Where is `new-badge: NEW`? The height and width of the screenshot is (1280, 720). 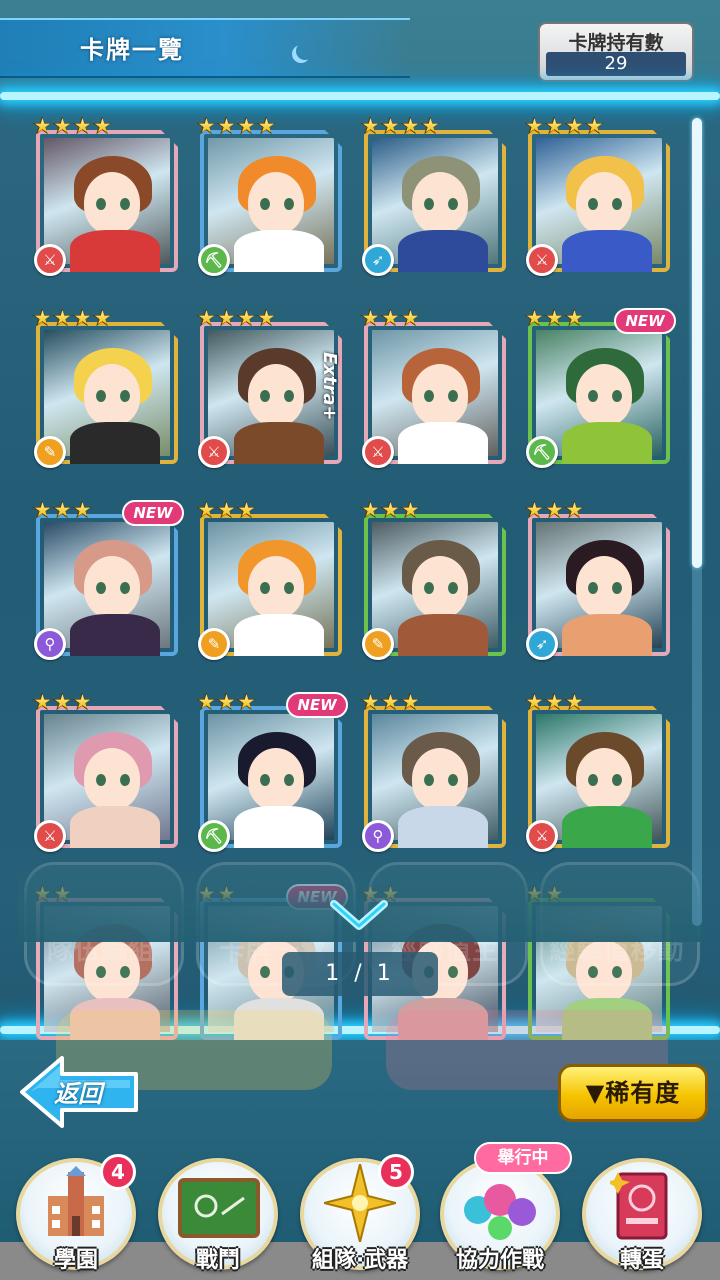
new-badge: NEW is located at coordinates (645, 321).